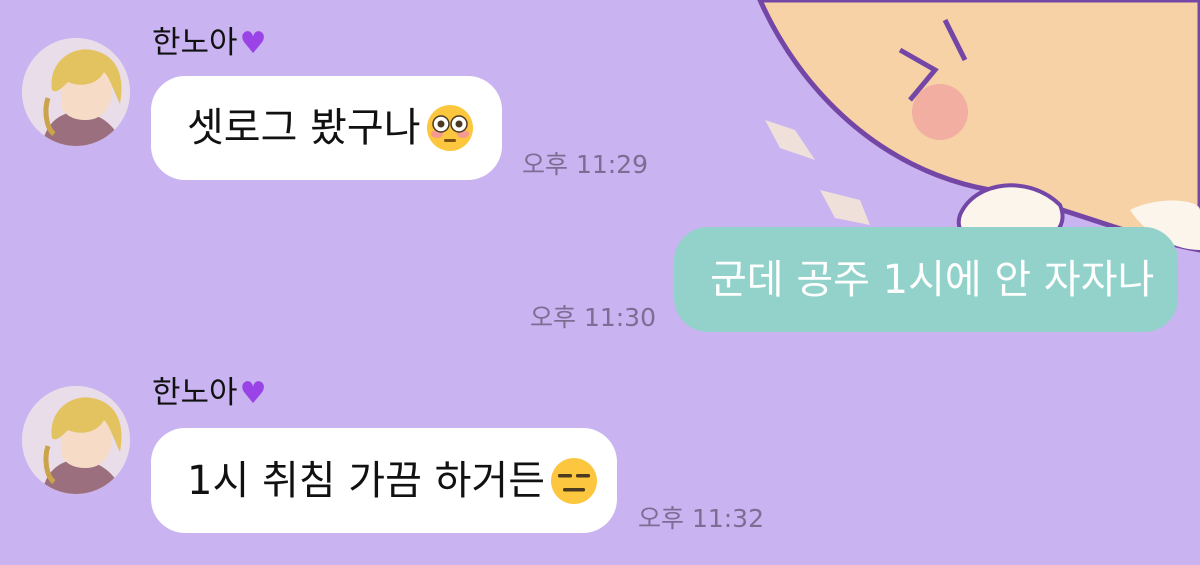 The image size is (1200, 565). I want to click on message-bubble-incoming: 1시 취침 가끔 하거든, so click(384, 480).